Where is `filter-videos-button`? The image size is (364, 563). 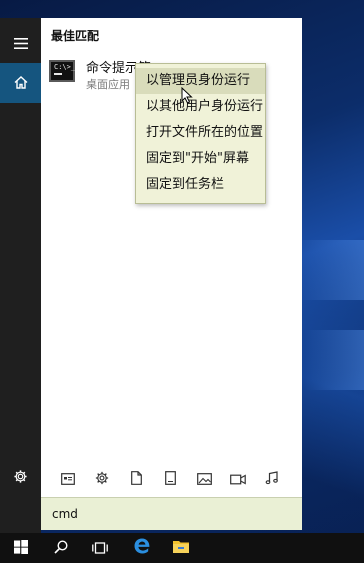
filter-videos-button is located at coordinates (238, 479).